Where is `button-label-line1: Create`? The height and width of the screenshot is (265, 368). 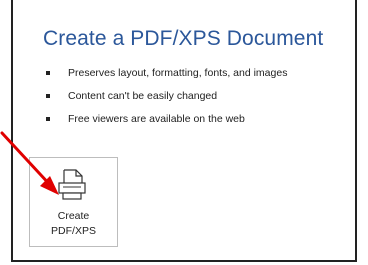 button-label-line1: Create is located at coordinates (73, 216).